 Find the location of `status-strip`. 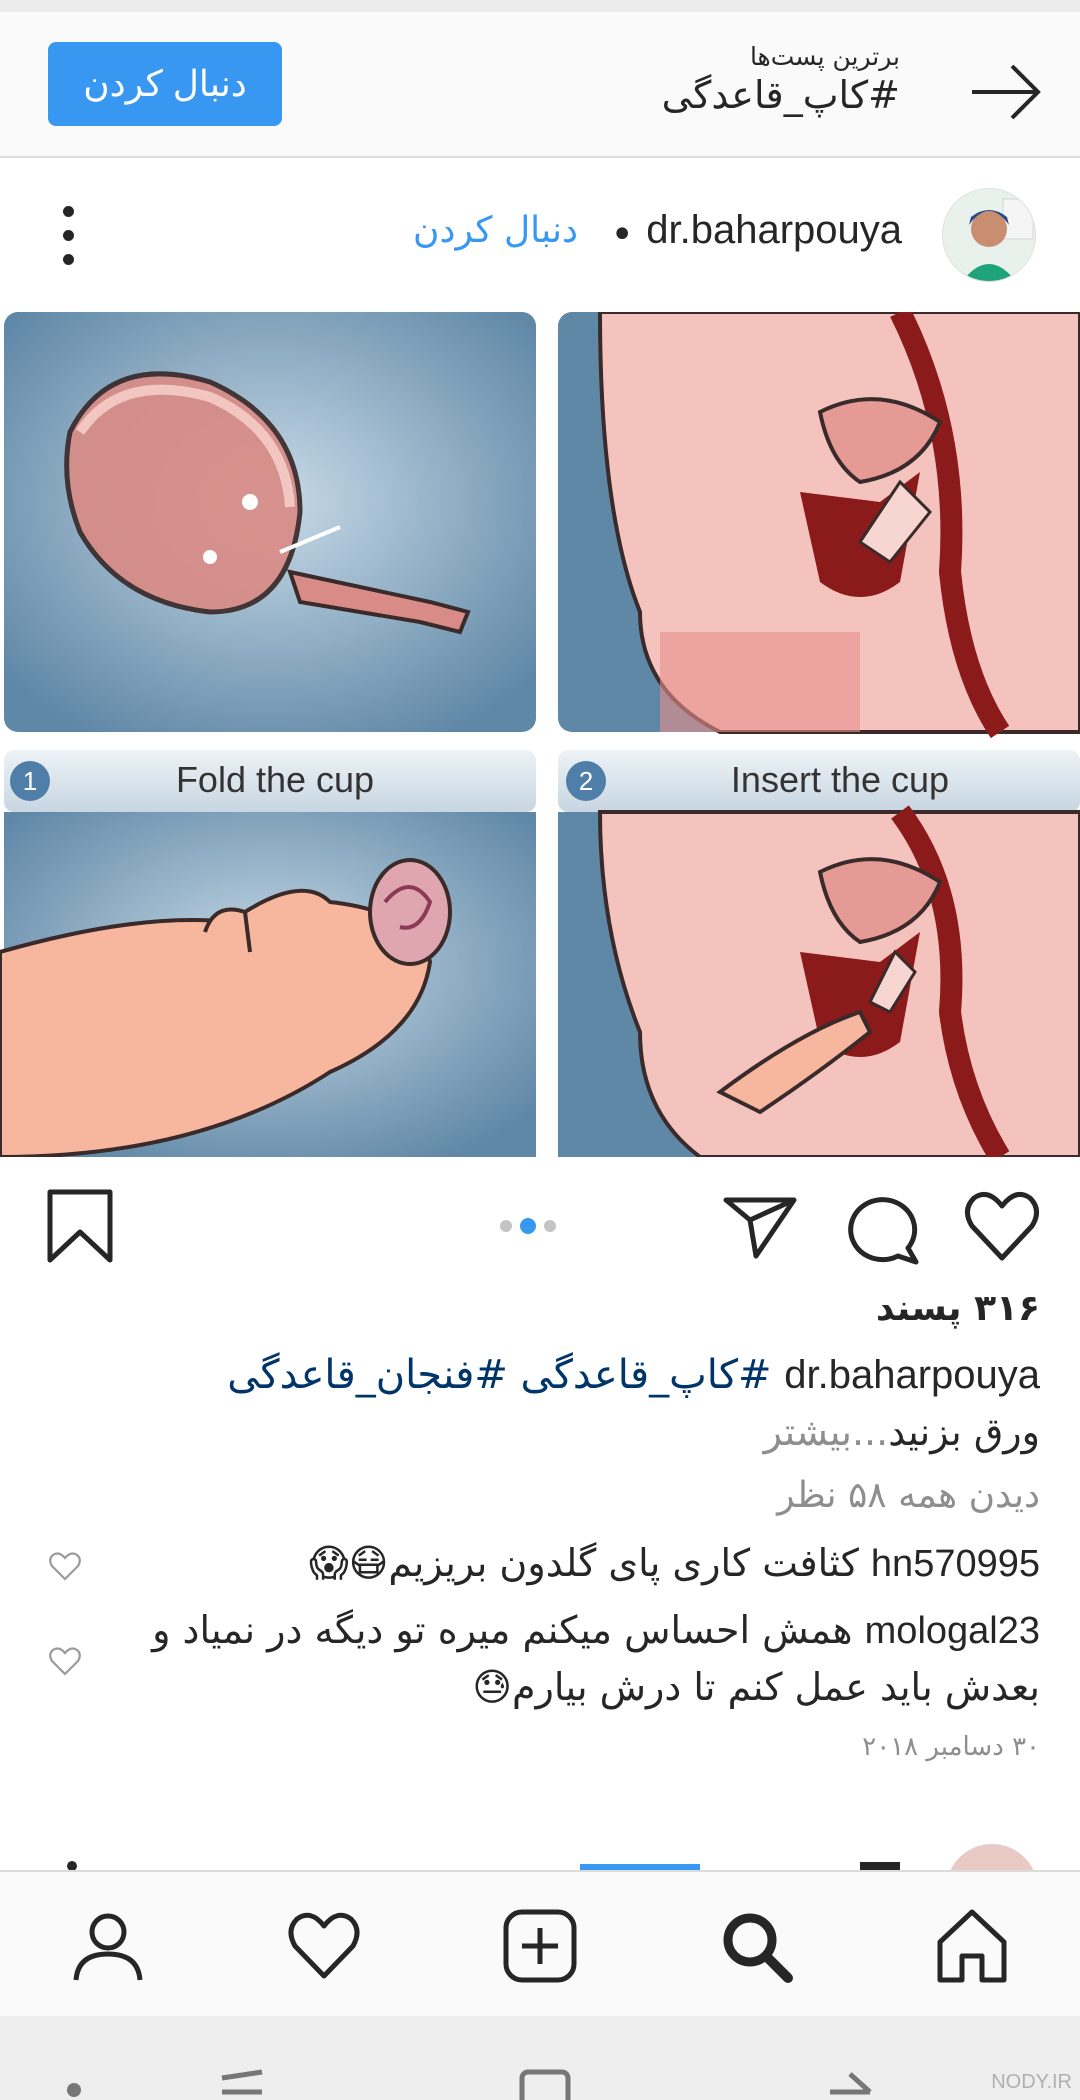

status-strip is located at coordinates (540, 6).